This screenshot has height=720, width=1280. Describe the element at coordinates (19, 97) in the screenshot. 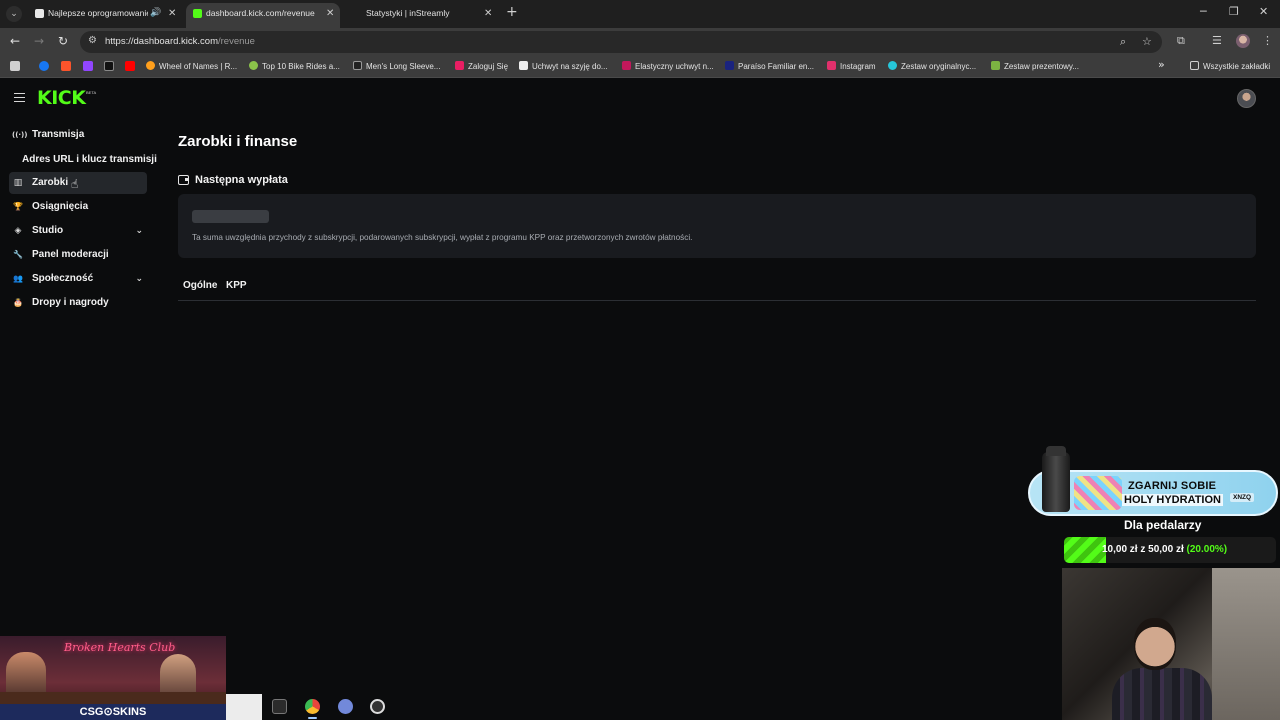

I see `hamburger-menu-icon` at that location.